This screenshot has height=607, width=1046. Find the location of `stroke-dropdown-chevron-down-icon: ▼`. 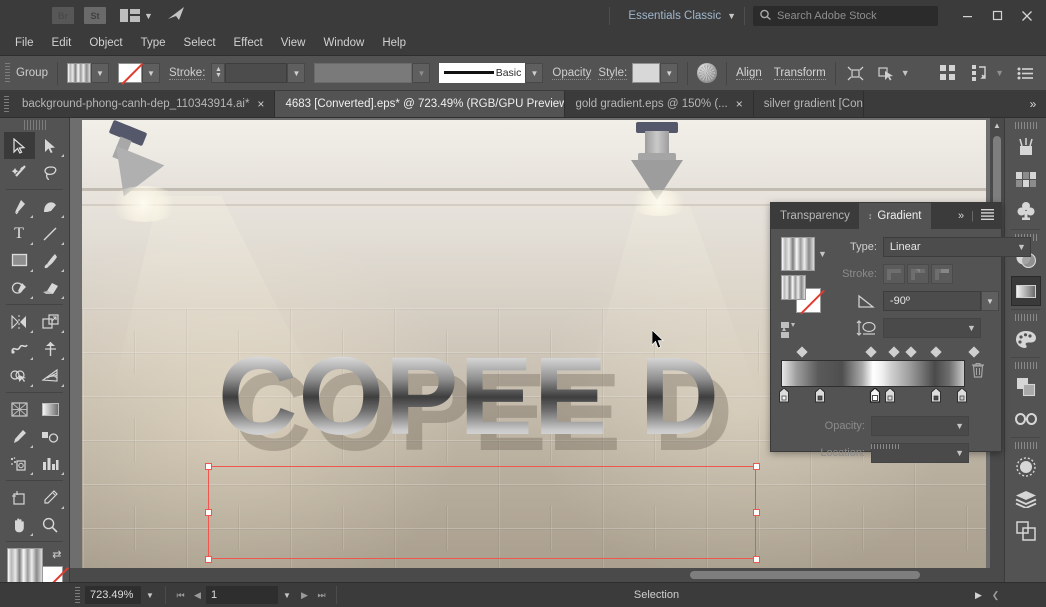

stroke-dropdown-chevron-down-icon: ▼ is located at coordinates (150, 73).